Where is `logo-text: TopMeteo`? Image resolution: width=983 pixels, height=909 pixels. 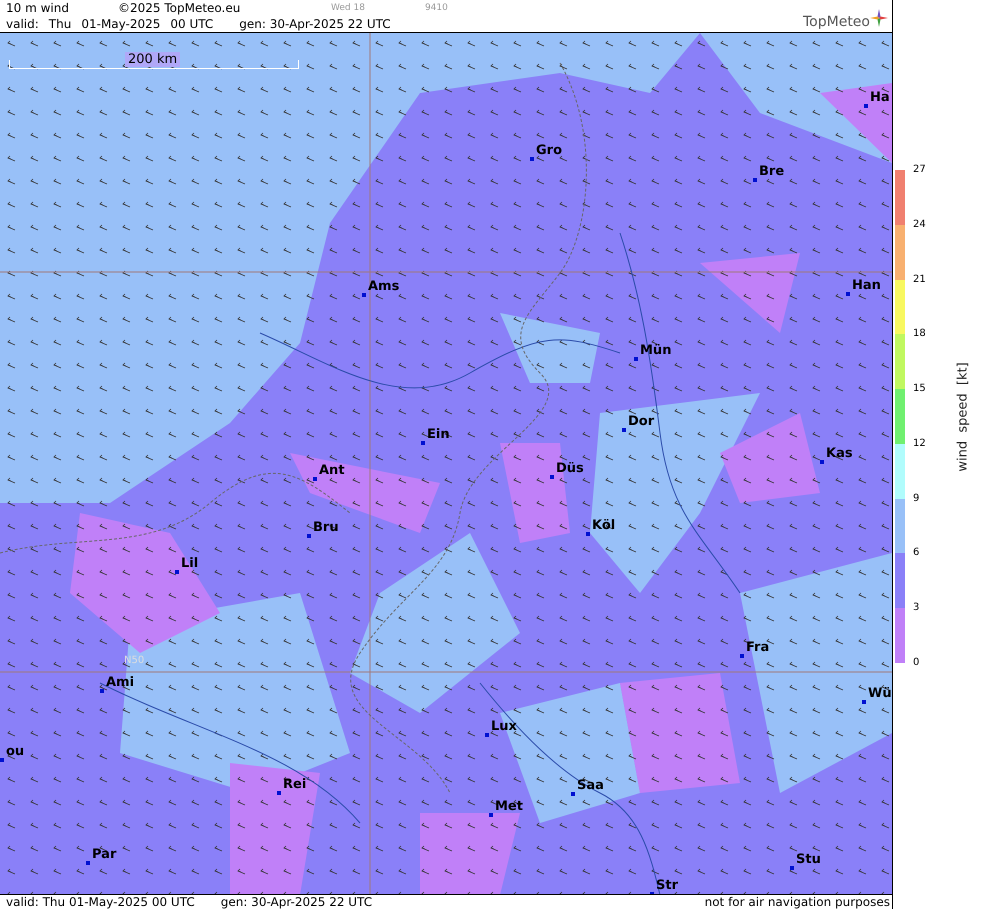 logo-text: TopMeteo is located at coordinates (836, 22).